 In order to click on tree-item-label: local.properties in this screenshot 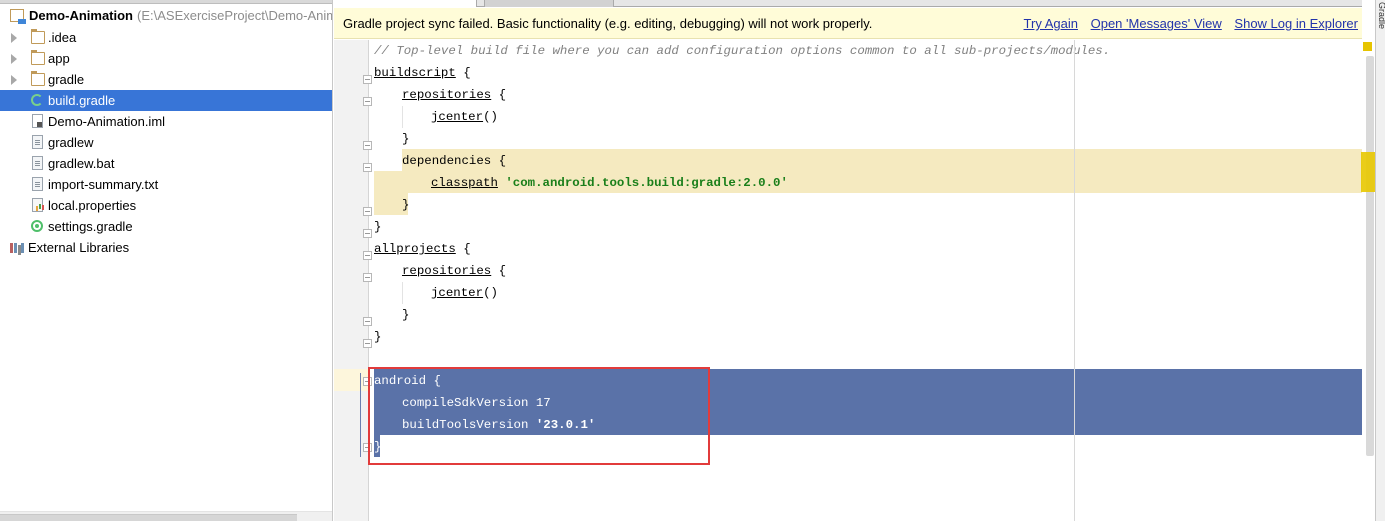, I will do `click(92, 205)`.